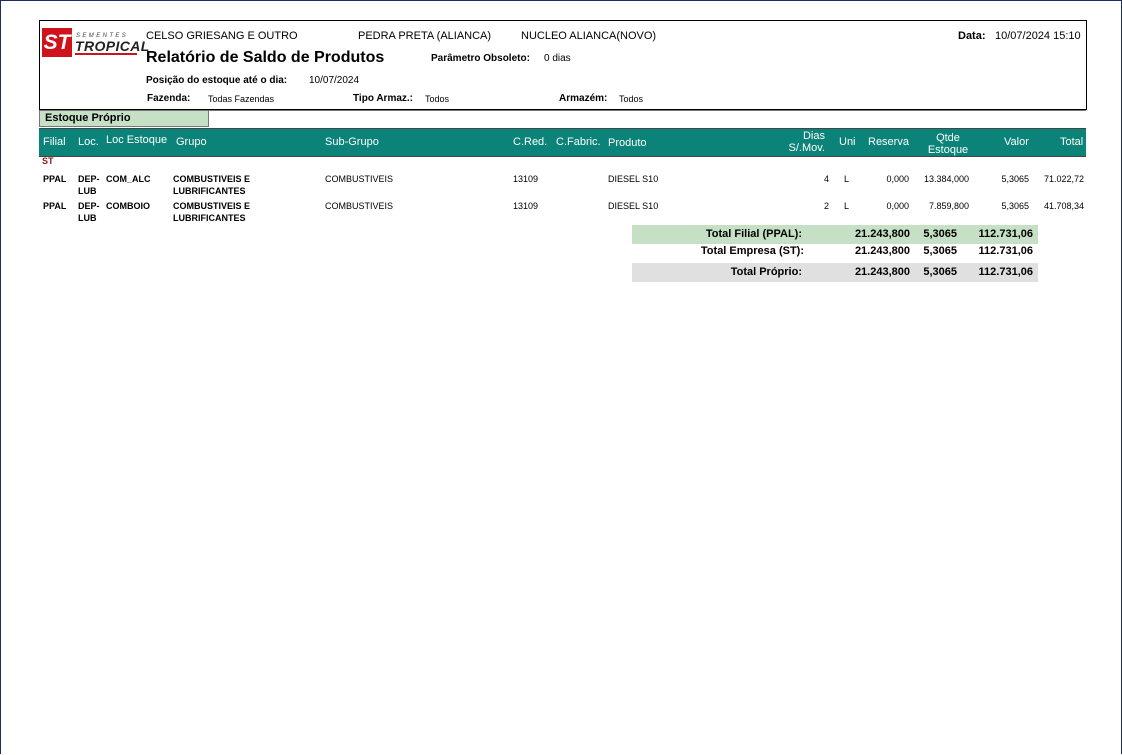  Describe the element at coordinates (583, 98) in the screenshot. I see `armazem-label: Armazém:` at that location.